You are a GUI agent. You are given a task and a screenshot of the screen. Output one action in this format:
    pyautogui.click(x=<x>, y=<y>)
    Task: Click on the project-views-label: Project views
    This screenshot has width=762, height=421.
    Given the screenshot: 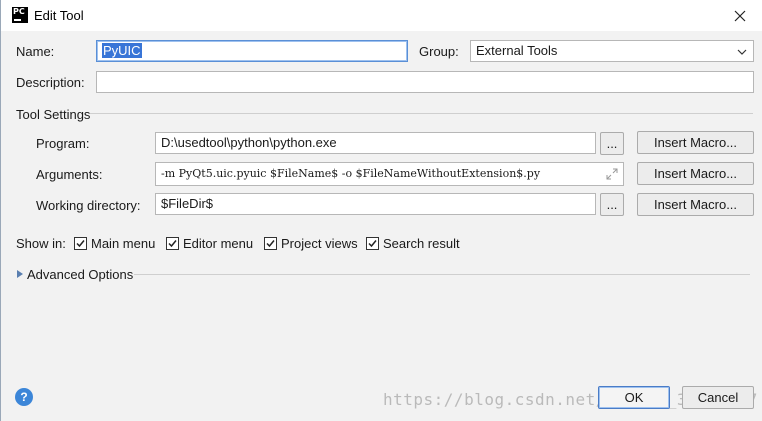 What is the action you would take?
    pyautogui.click(x=319, y=243)
    